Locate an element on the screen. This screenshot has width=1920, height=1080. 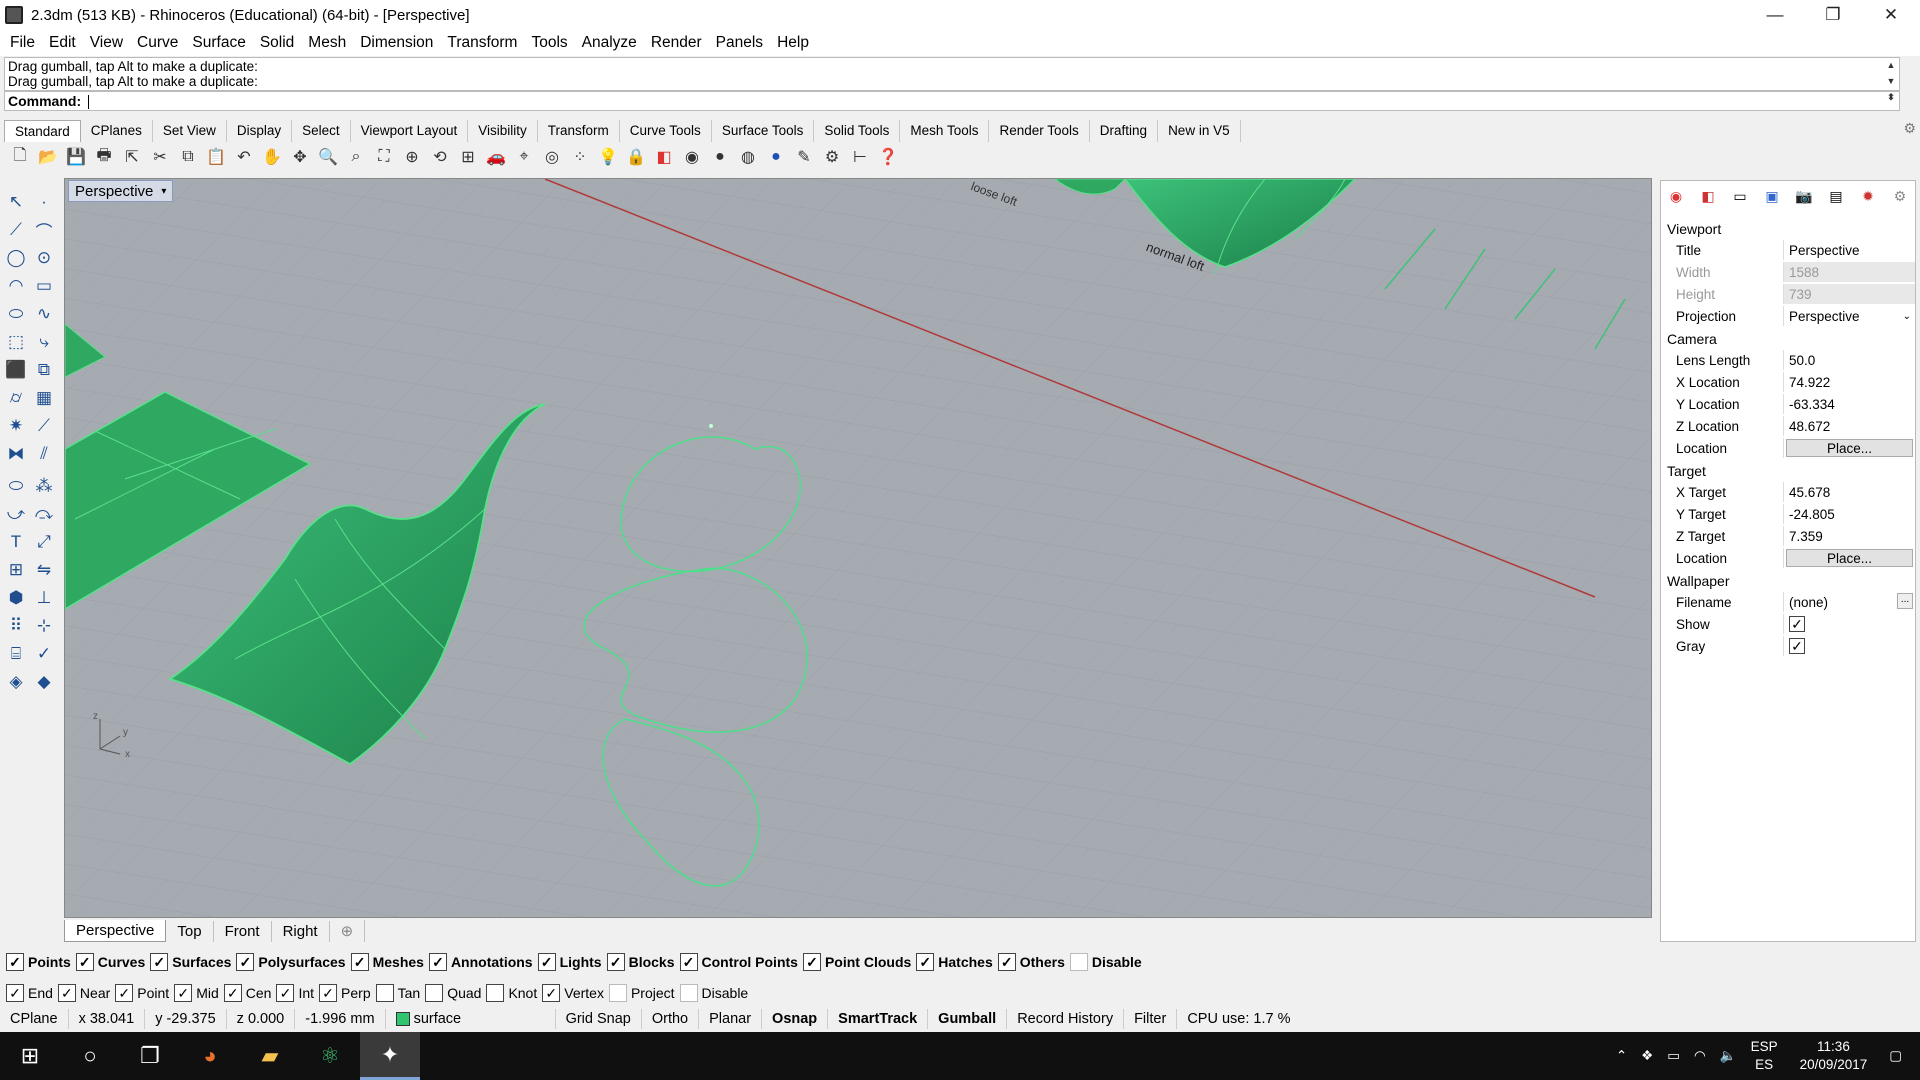
tab-surface-tools: Surface Tools is located at coordinates (763, 131).